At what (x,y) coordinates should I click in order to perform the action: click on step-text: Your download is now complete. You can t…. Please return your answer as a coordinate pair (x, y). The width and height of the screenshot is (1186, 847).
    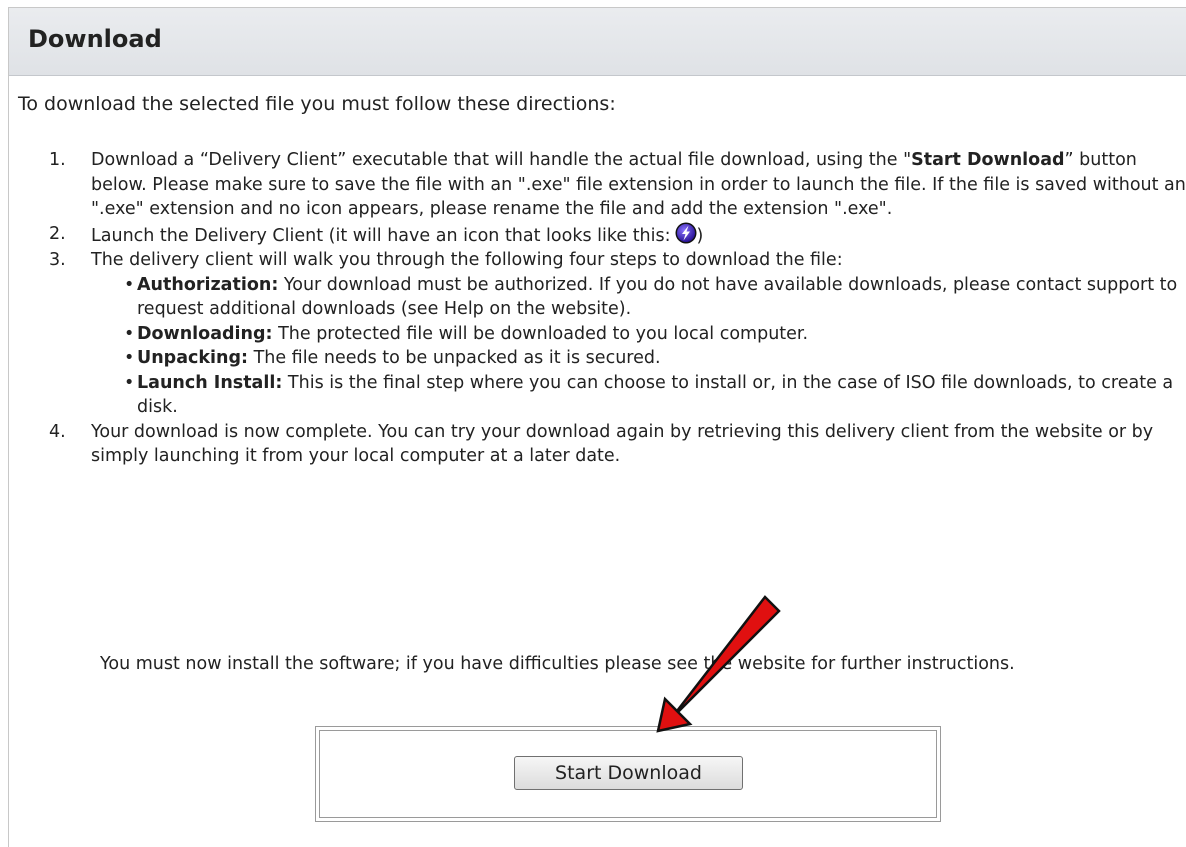
    Looking at the image, I should click on (622, 444).